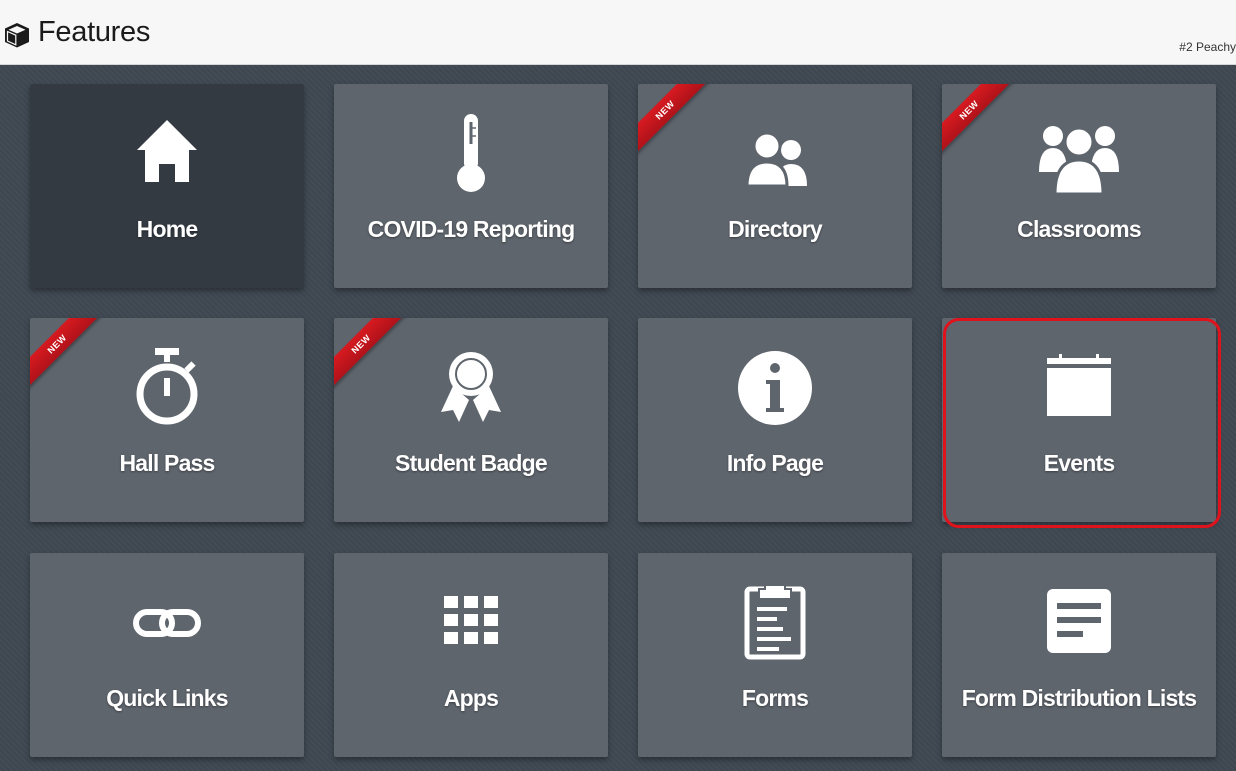 The image size is (1236, 771). Describe the element at coordinates (1079, 463) in the screenshot. I see `tile-label: Events` at that location.